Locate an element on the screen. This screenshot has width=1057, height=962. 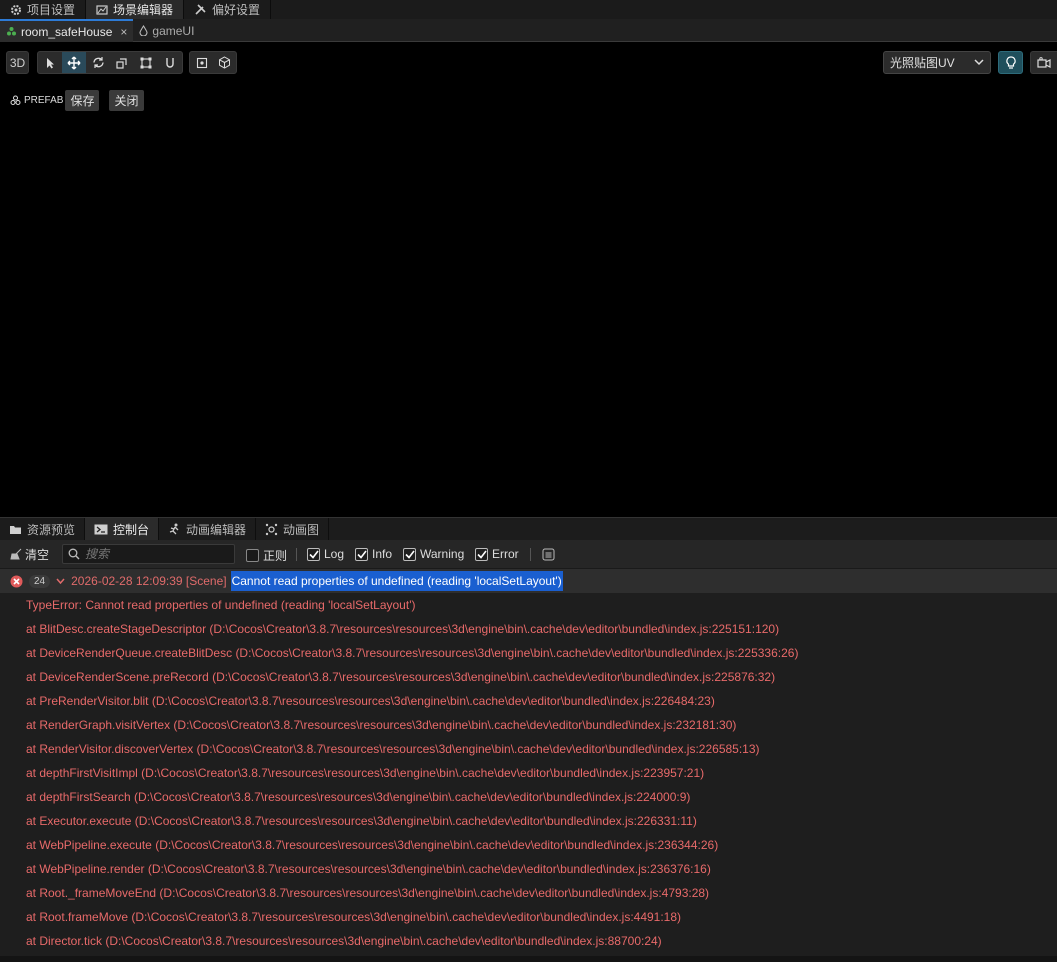
prefab-text: PREFAB is located at coordinates (44, 100).